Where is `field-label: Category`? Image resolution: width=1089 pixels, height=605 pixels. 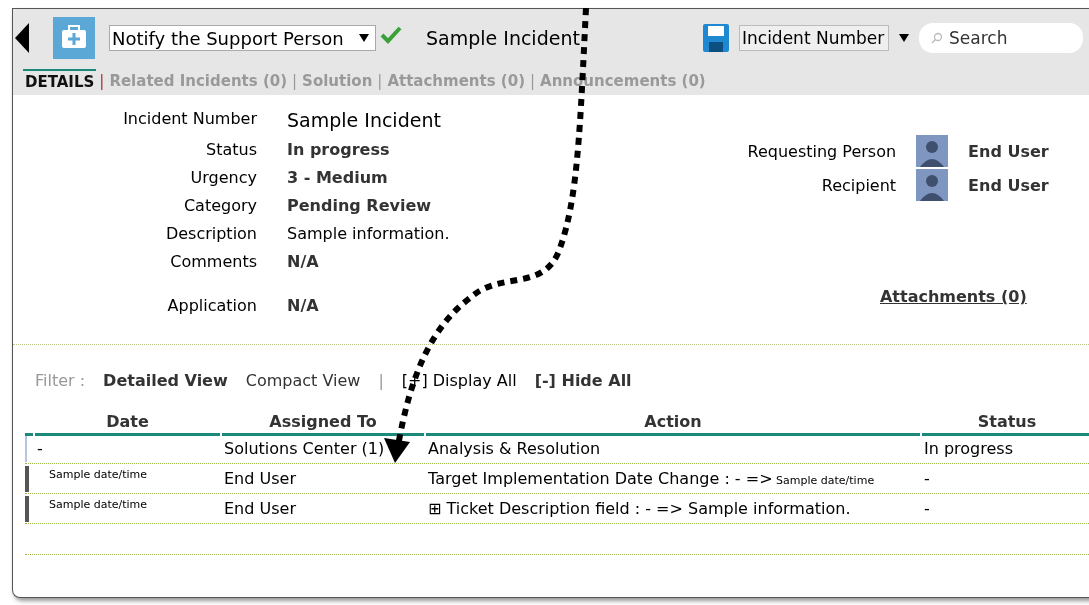 field-label: Category is located at coordinates (219, 205).